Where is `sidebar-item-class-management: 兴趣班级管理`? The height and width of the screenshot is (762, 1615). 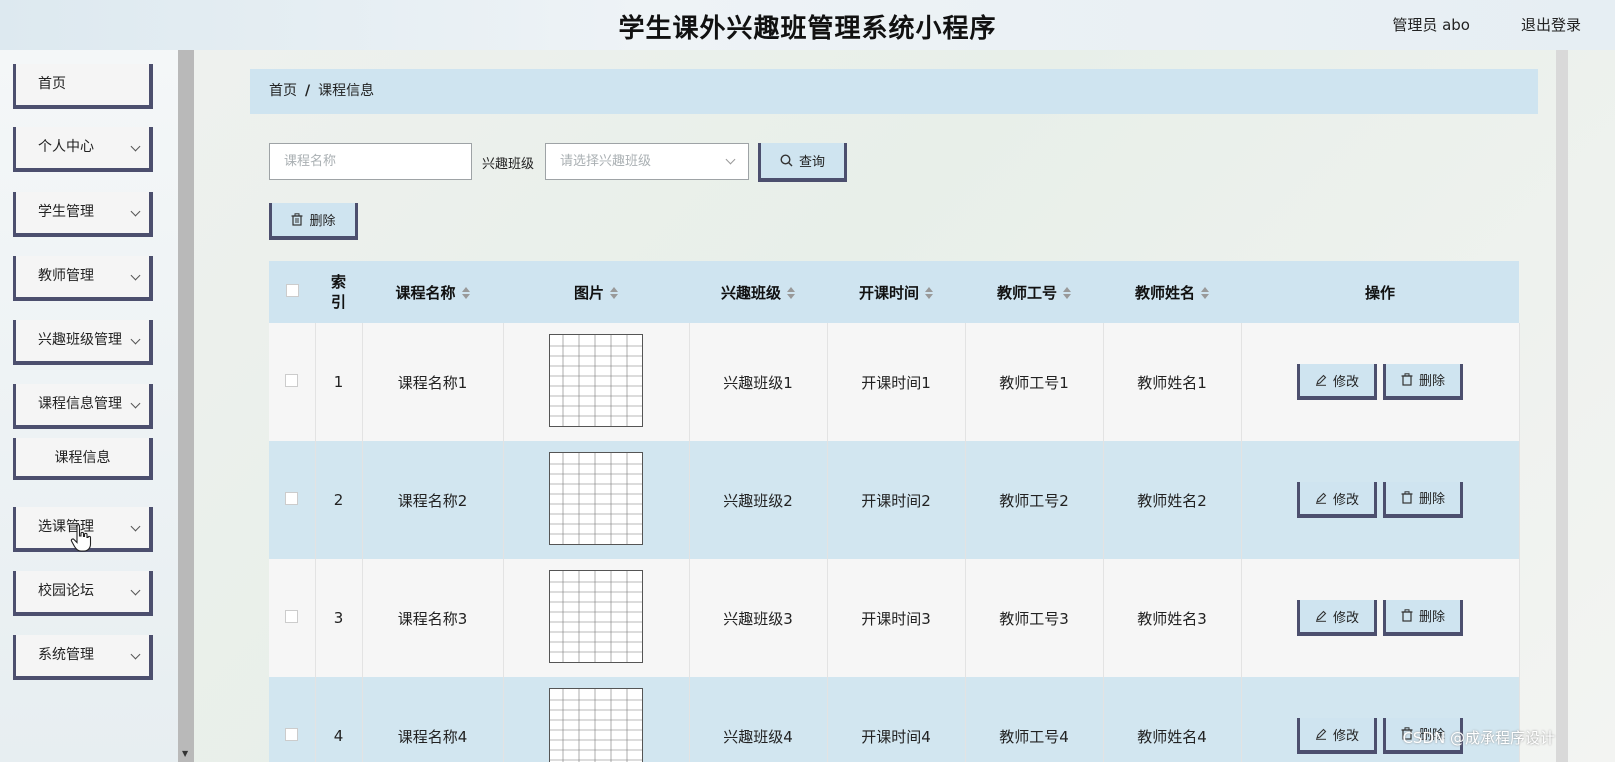
sidebar-item-class-management: 兴趣班级管理 is located at coordinates (83, 342).